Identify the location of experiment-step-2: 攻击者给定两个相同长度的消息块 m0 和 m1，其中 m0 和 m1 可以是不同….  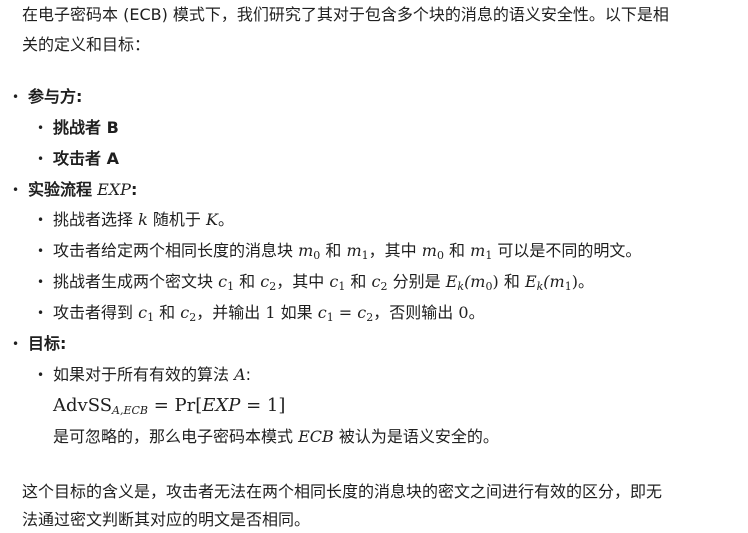
(347, 251).